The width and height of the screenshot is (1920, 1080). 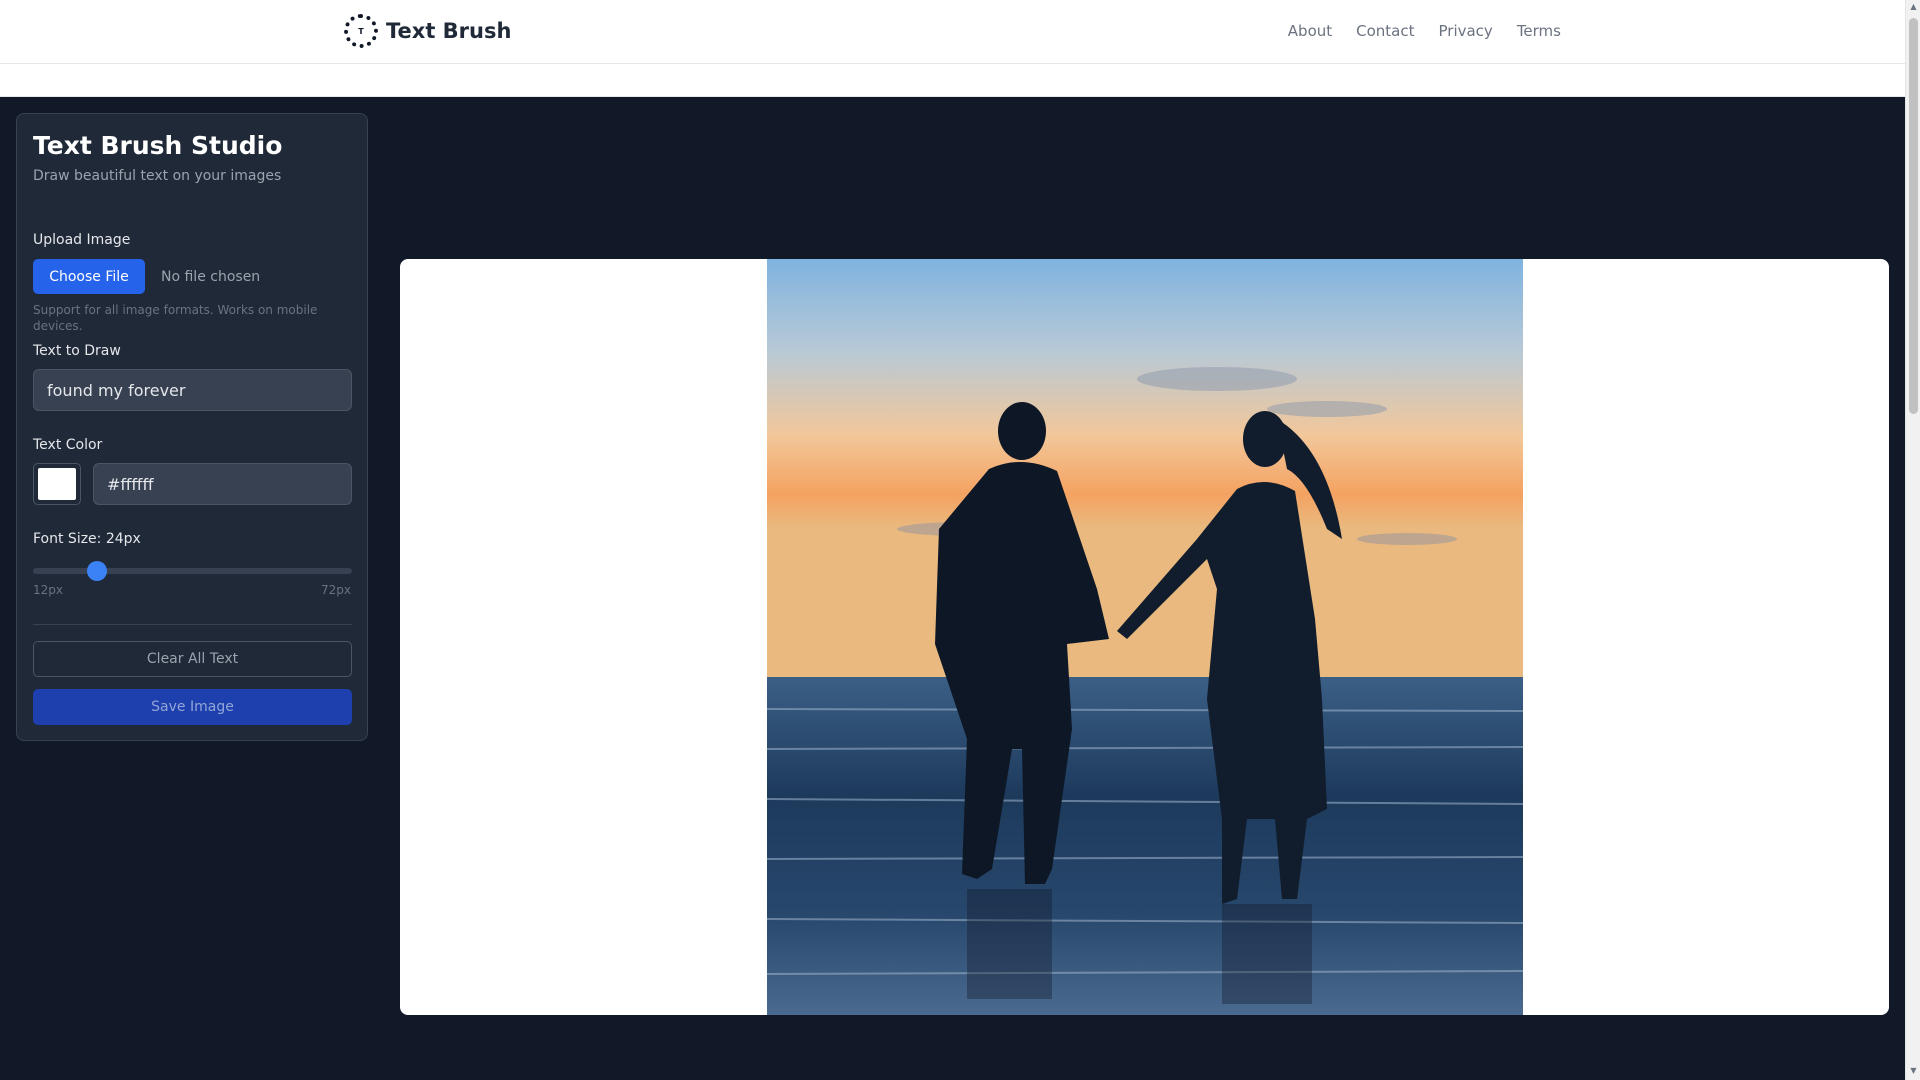 What do you see at coordinates (1913, 1070) in the screenshot?
I see `scroll-down-arrow-icon: ▼` at bounding box center [1913, 1070].